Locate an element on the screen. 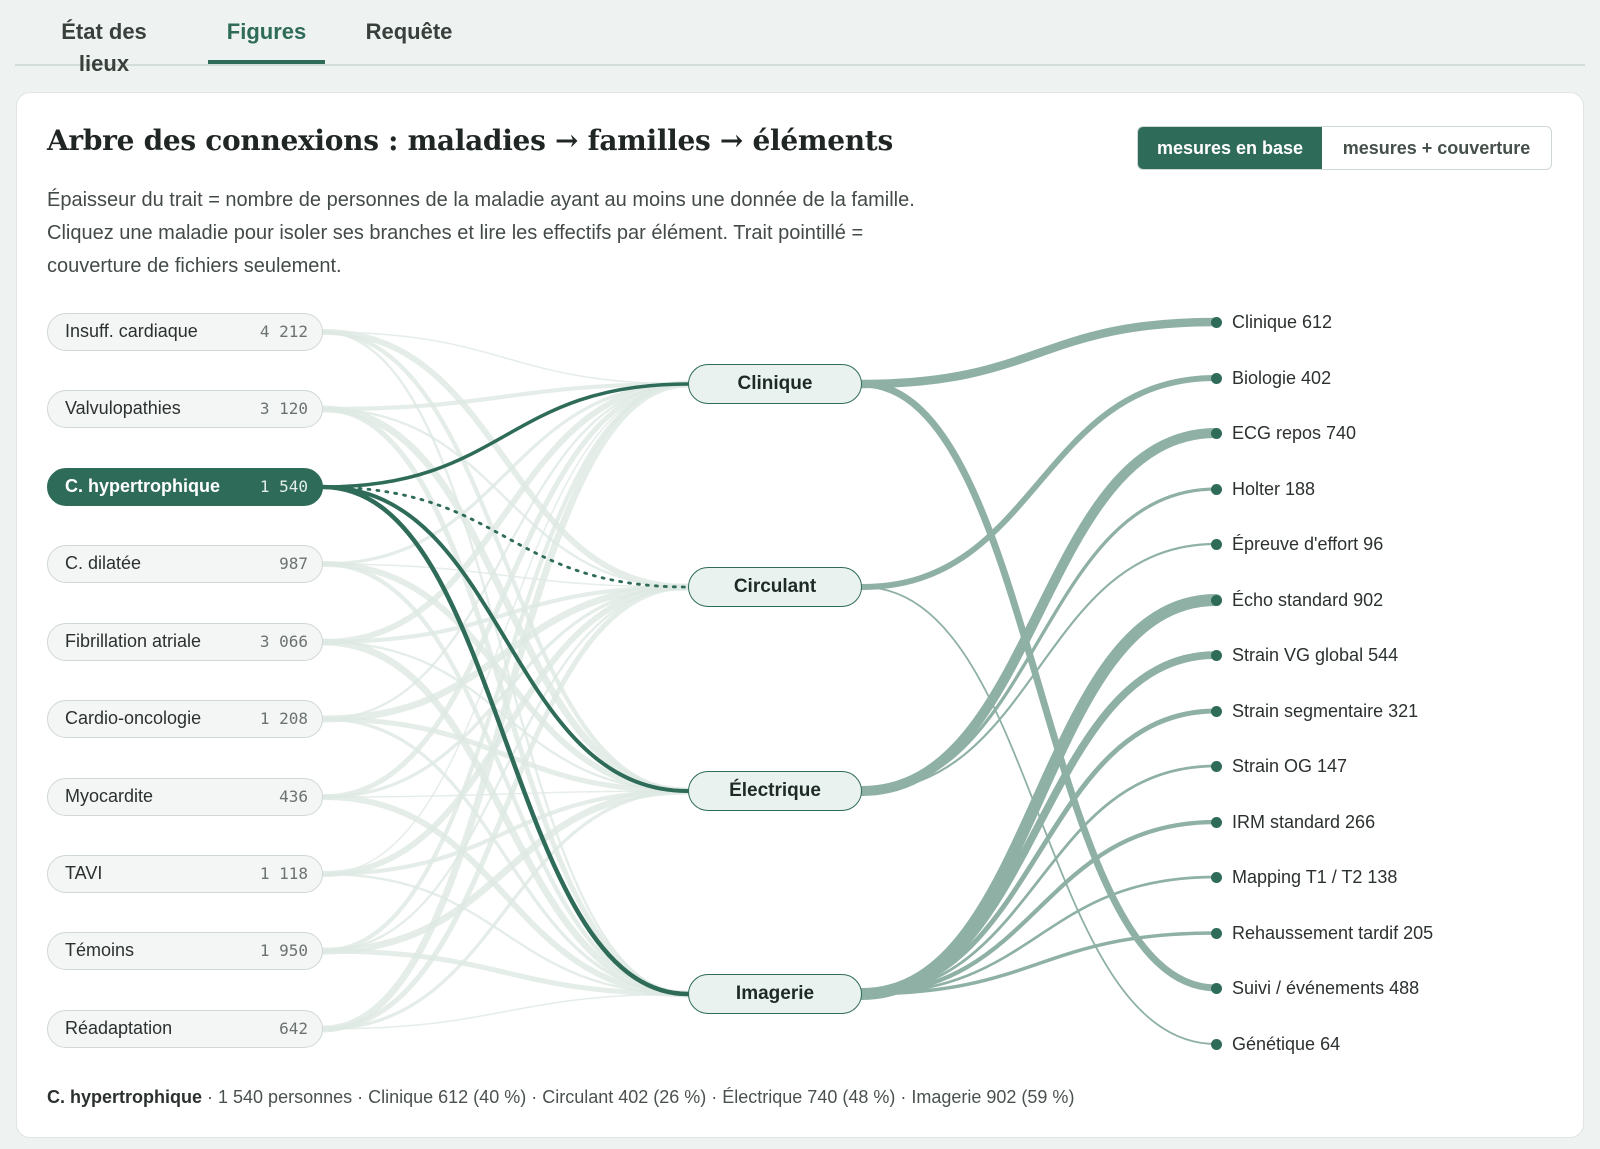 This screenshot has width=1600, height=1149. disease-insuff-cardiaque: Insuff. cardiaque 4 212 is located at coordinates (185, 332).